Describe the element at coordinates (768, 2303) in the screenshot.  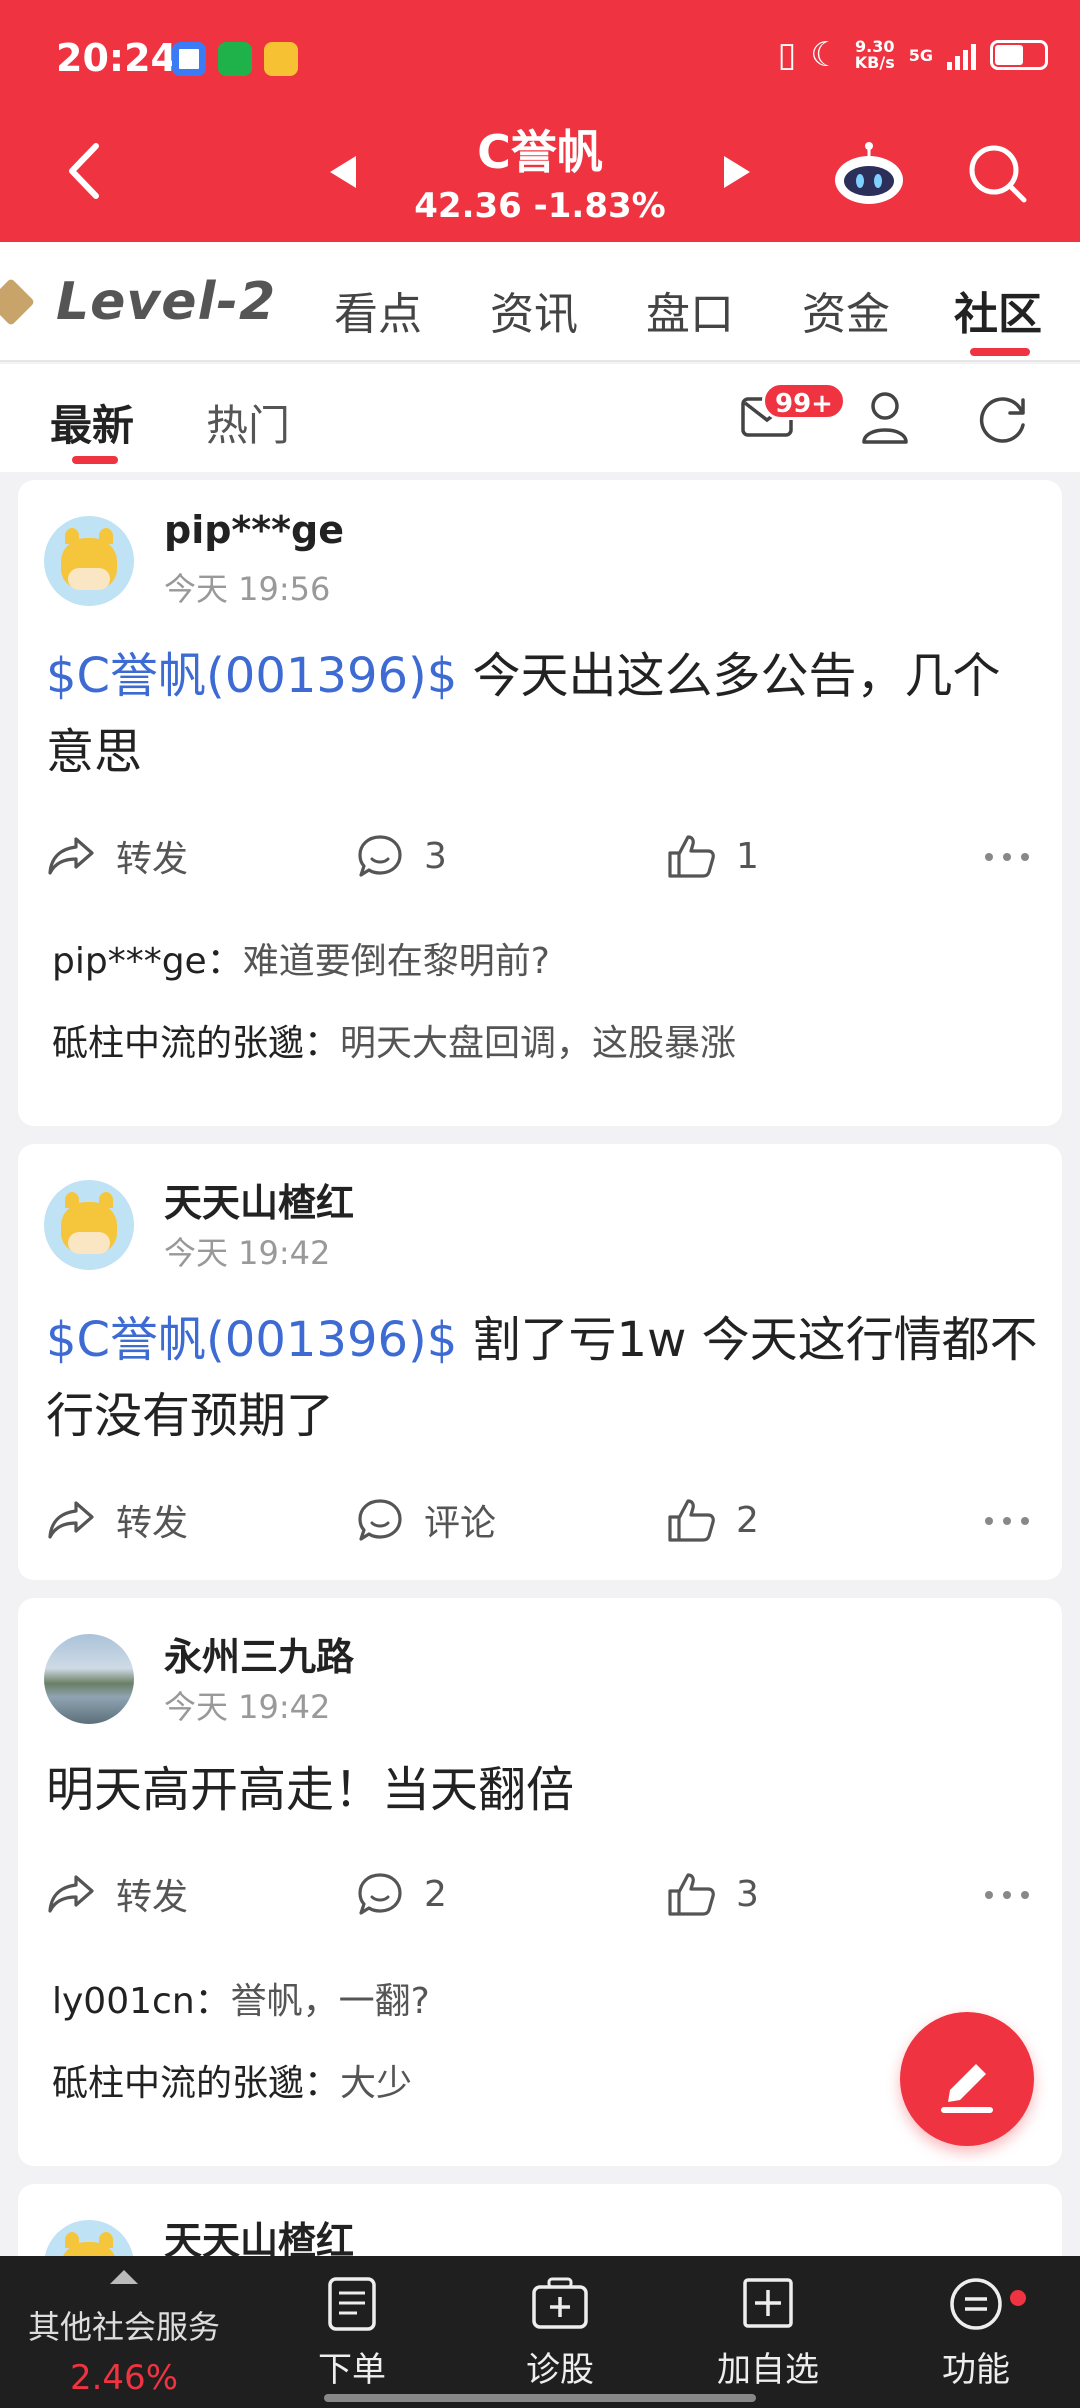
I see `add-box-icon` at that location.